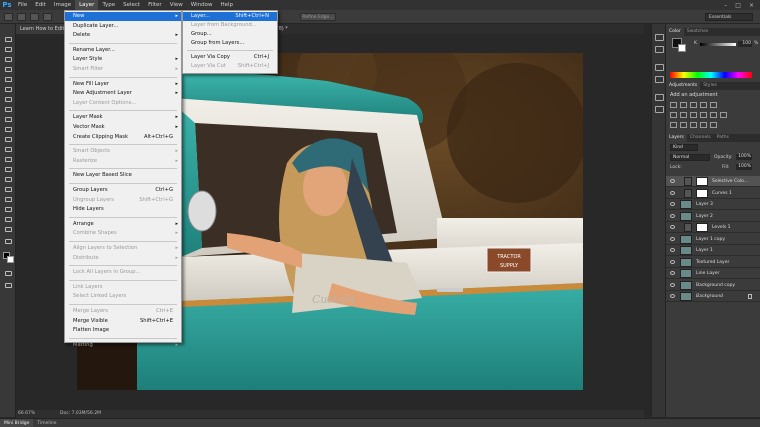 Image resolution: width=760 pixels, height=427 pixels. What do you see at coordinates (713, 296) in the screenshot?
I see `layer-row: Background` at bounding box center [713, 296].